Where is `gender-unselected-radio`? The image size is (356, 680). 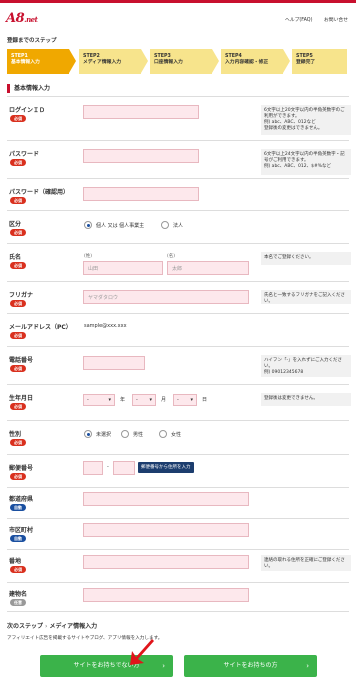 gender-unselected-radio is located at coordinates (88, 434).